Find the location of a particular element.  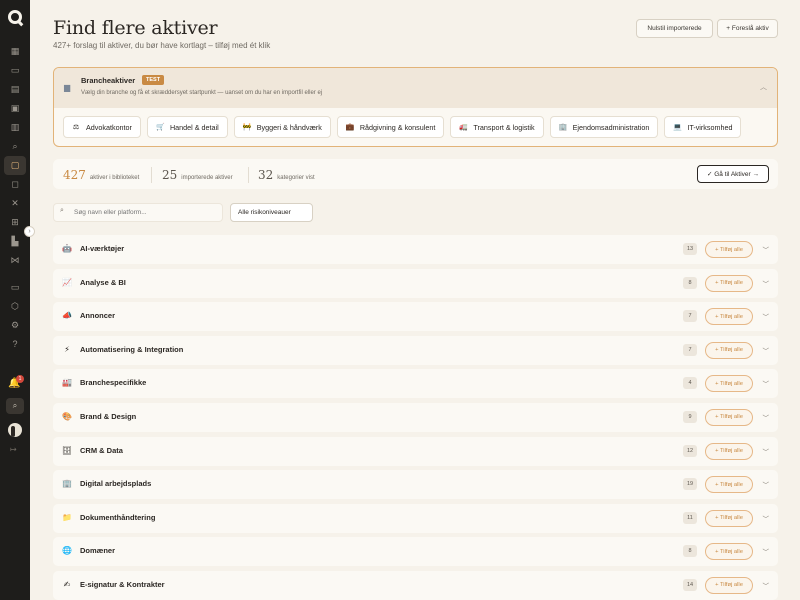

network-icon: ✕ is located at coordinates (15, 203).